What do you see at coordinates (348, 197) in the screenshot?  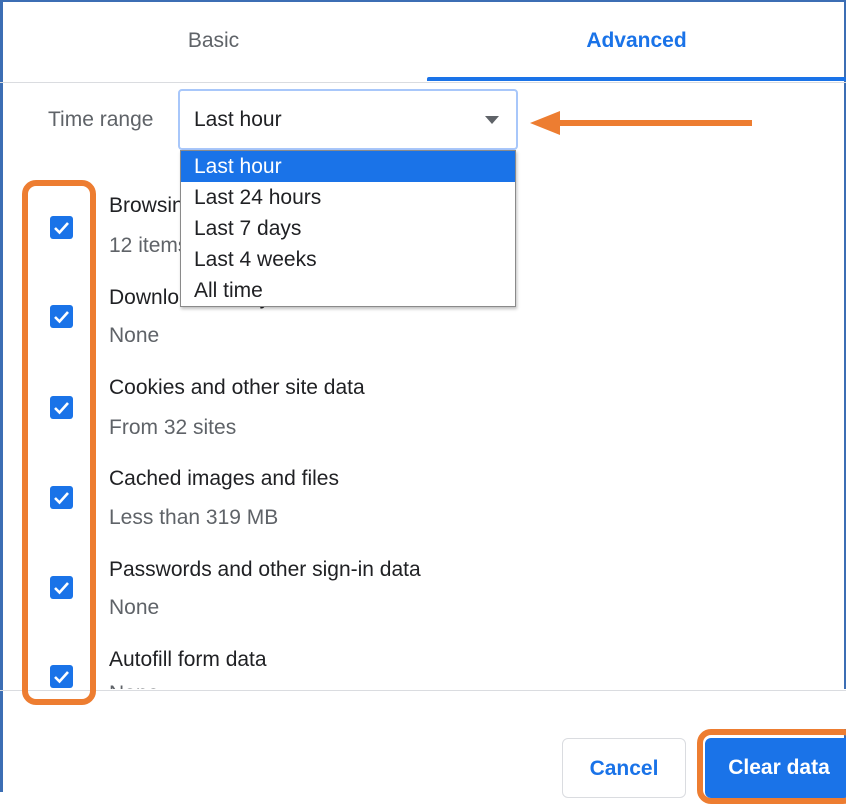 I see `option-last-24-hours: Last 24 hours` at bounding box center [348, 197].